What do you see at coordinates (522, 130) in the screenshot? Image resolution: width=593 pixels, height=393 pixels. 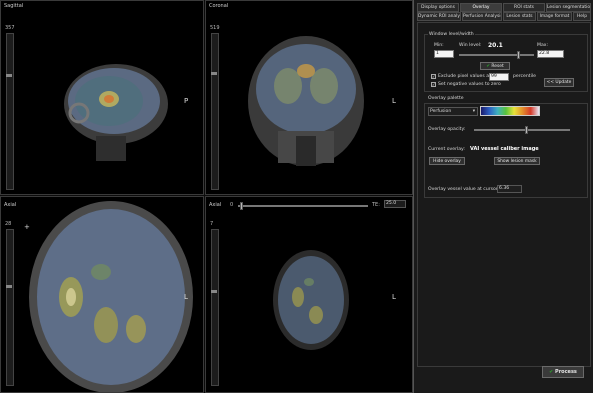 I see `opacity-slider` at bounding box center [522, 130].